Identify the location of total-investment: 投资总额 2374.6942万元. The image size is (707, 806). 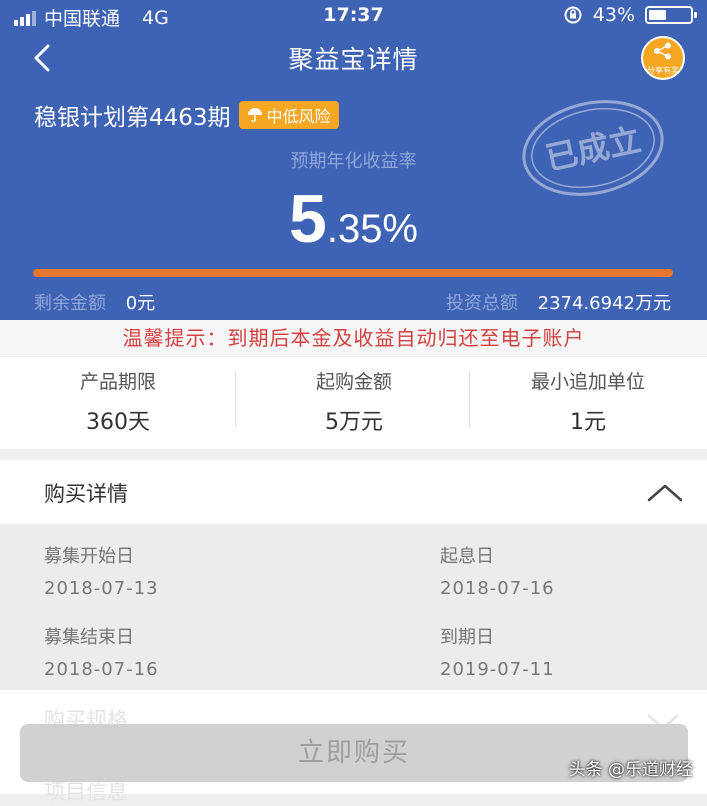
(558, 302).